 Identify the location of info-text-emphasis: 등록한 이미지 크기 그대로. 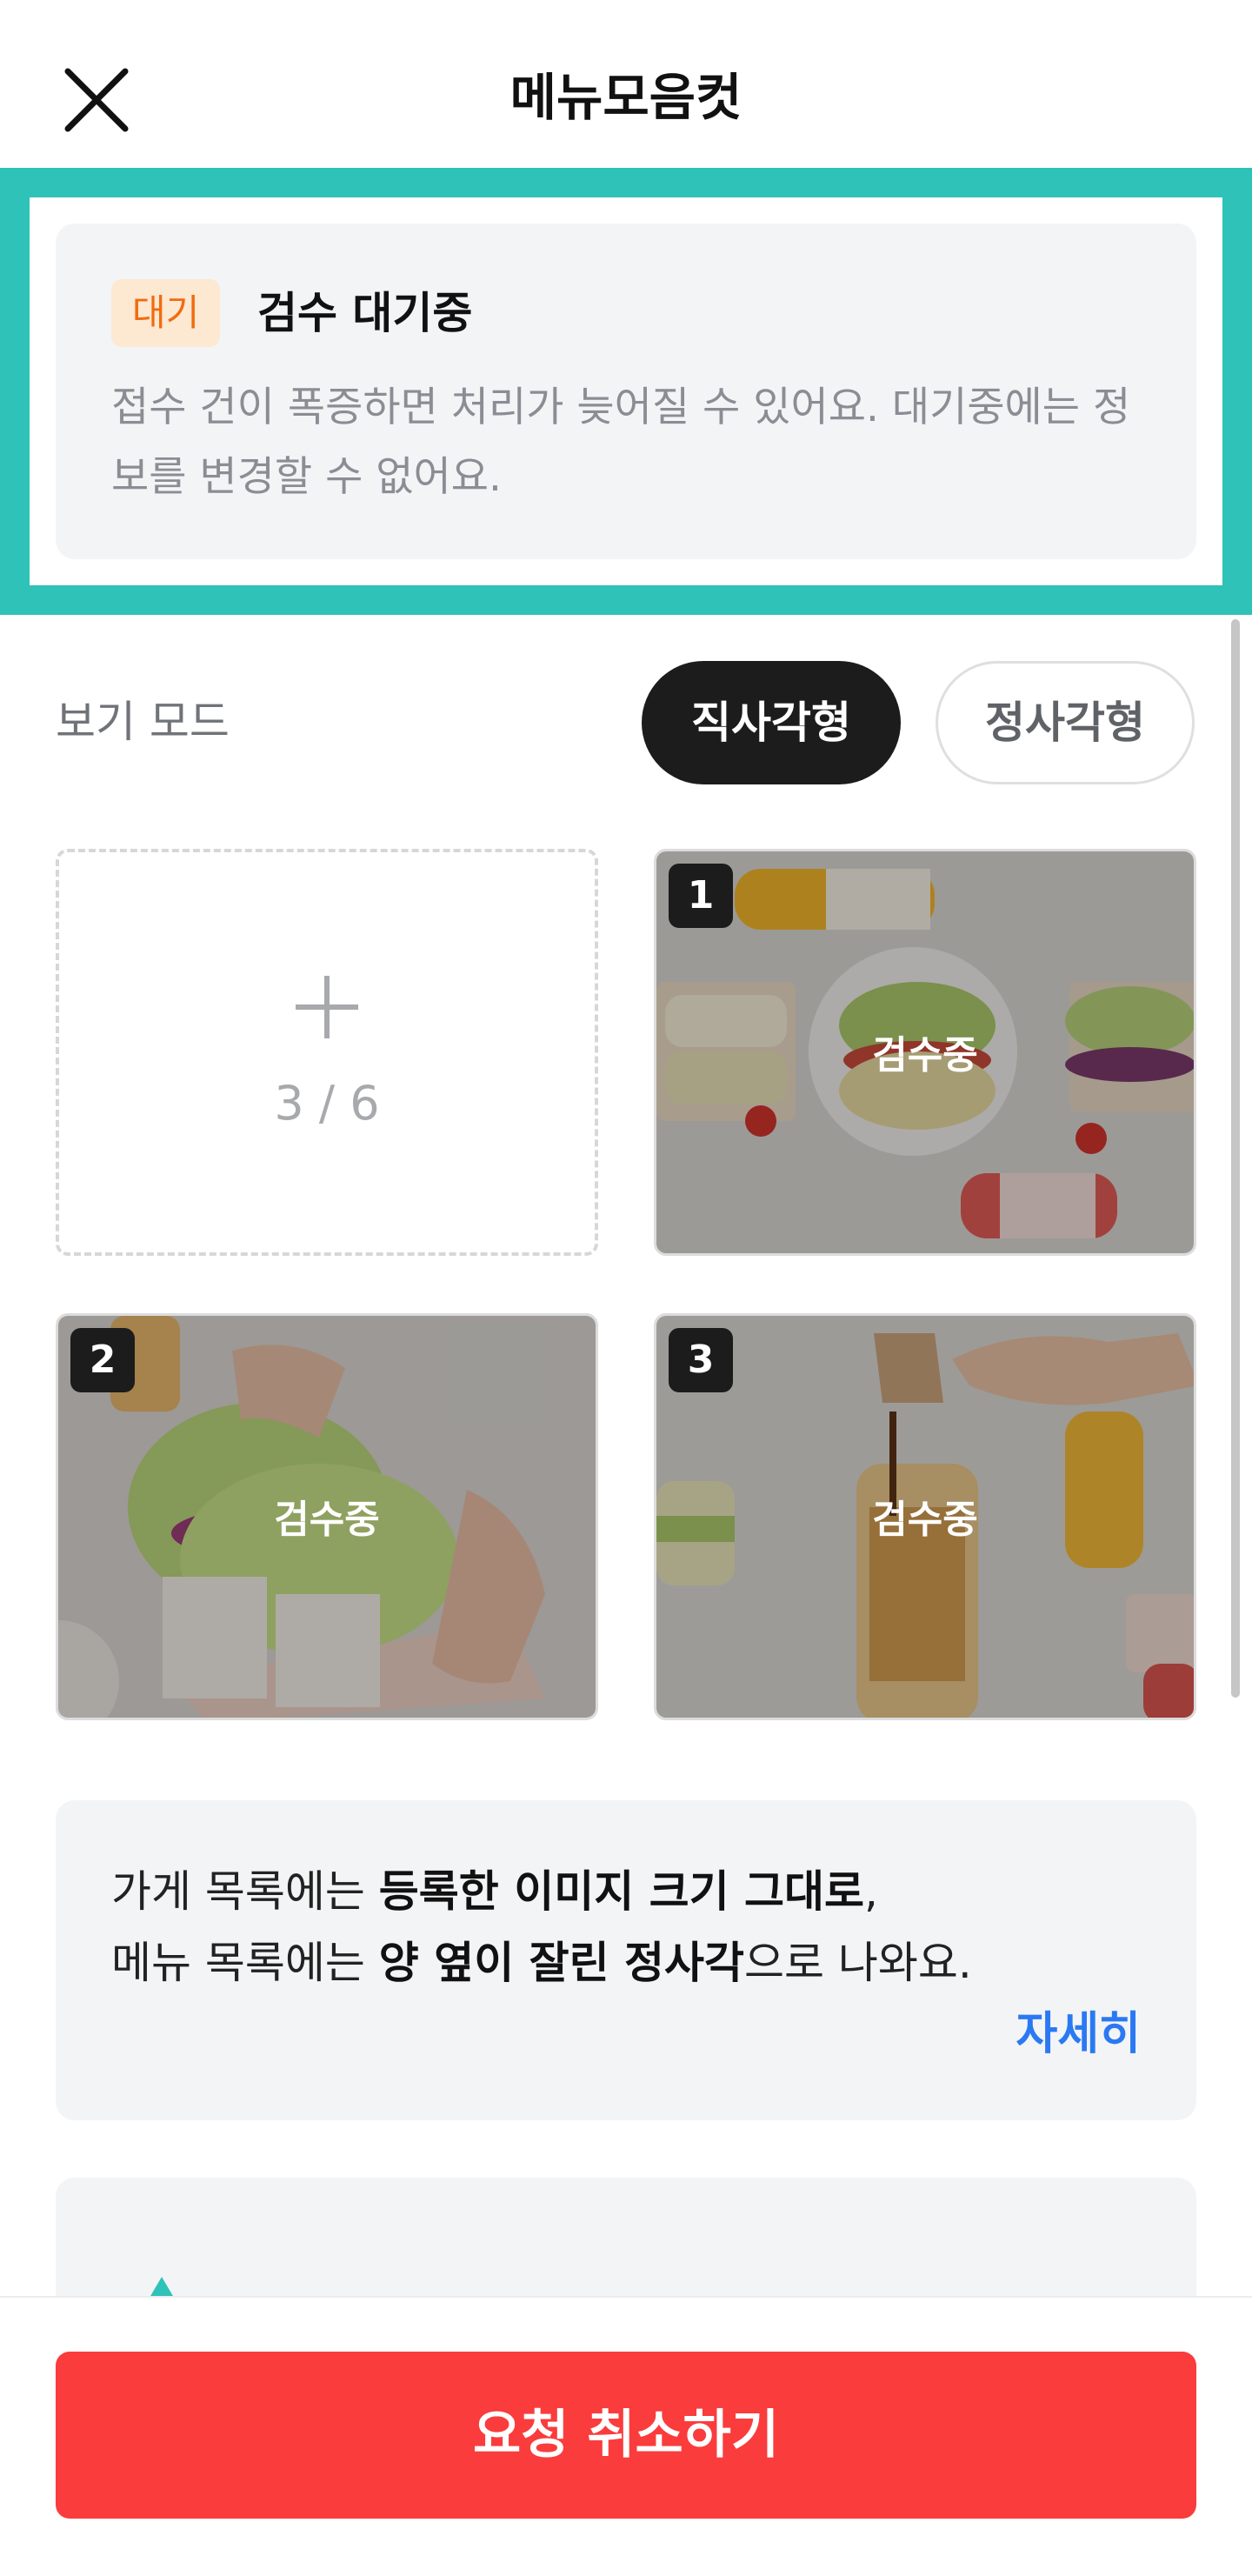
(621, 1892).